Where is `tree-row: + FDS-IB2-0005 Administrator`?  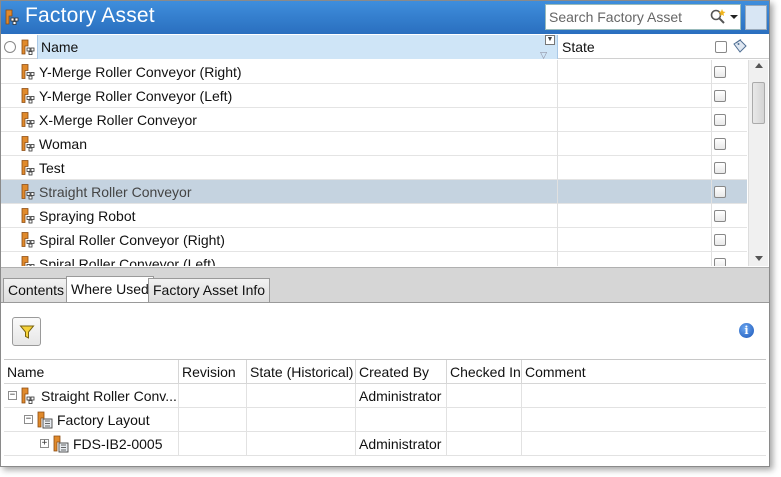
tree-row: + FDS-IB2-0005 Administrator is located at coordinates (385, 444).